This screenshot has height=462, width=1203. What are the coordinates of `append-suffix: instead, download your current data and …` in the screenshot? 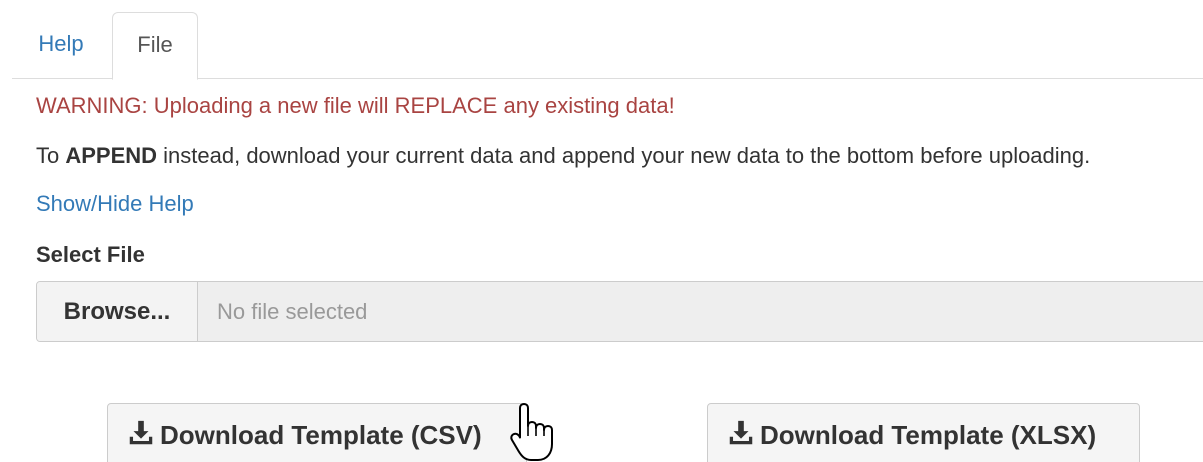 It's located at (624, 155).